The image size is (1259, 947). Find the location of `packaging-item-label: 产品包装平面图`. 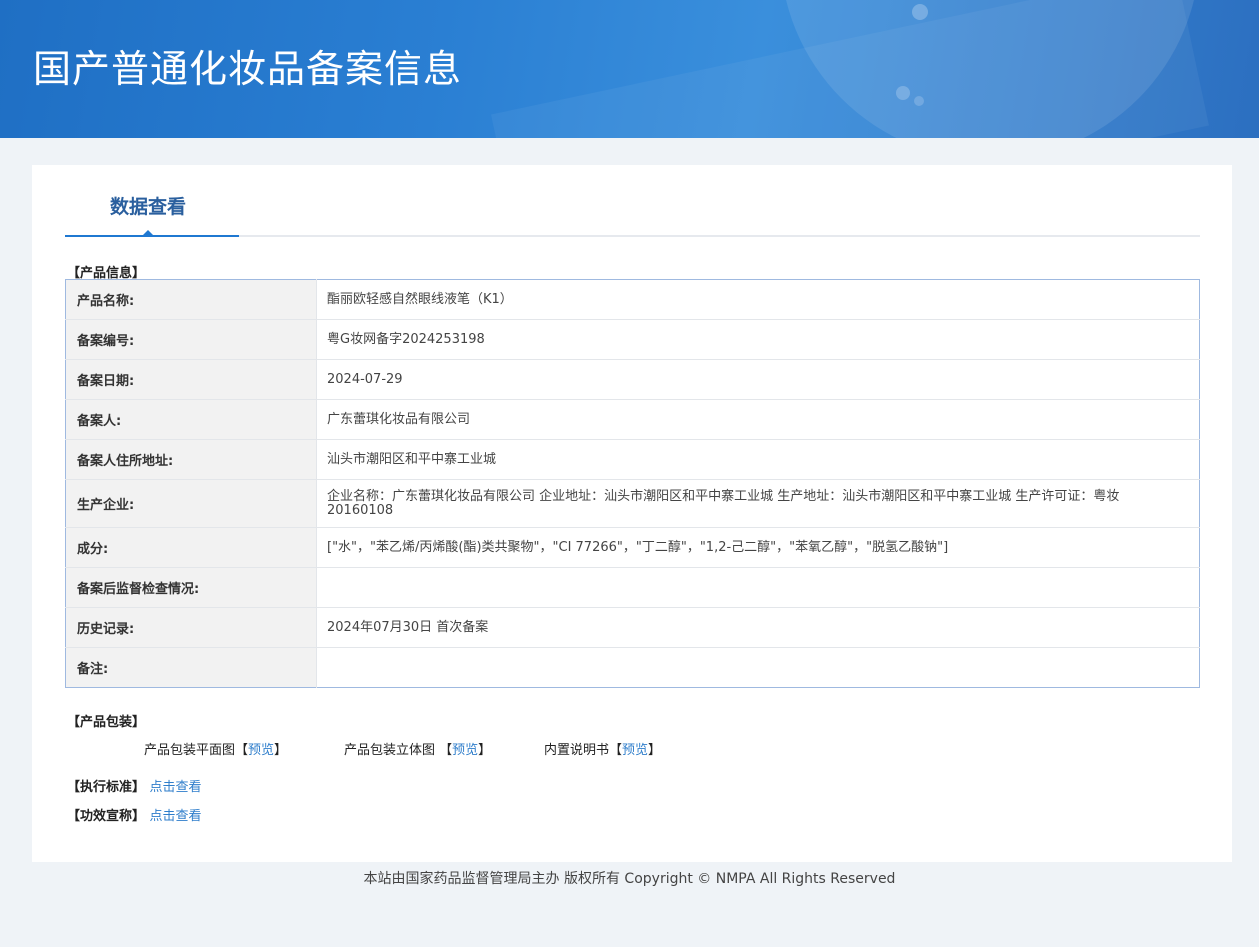

packaging-item-label: 产品包装平面图 is located at coordinates (190, 750).